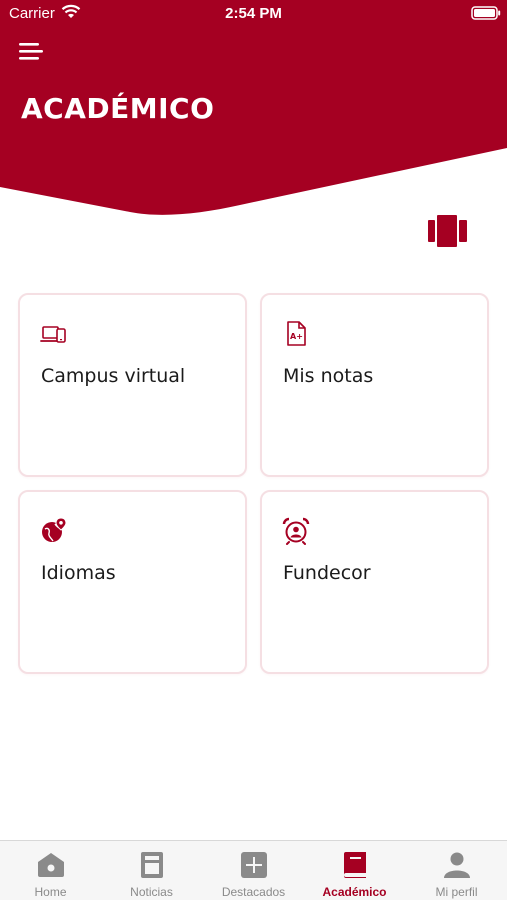  What do you see at coordinates (50, 892) in the screenshot?
I see `tab-label: Home` at bounding box center [50, 892].